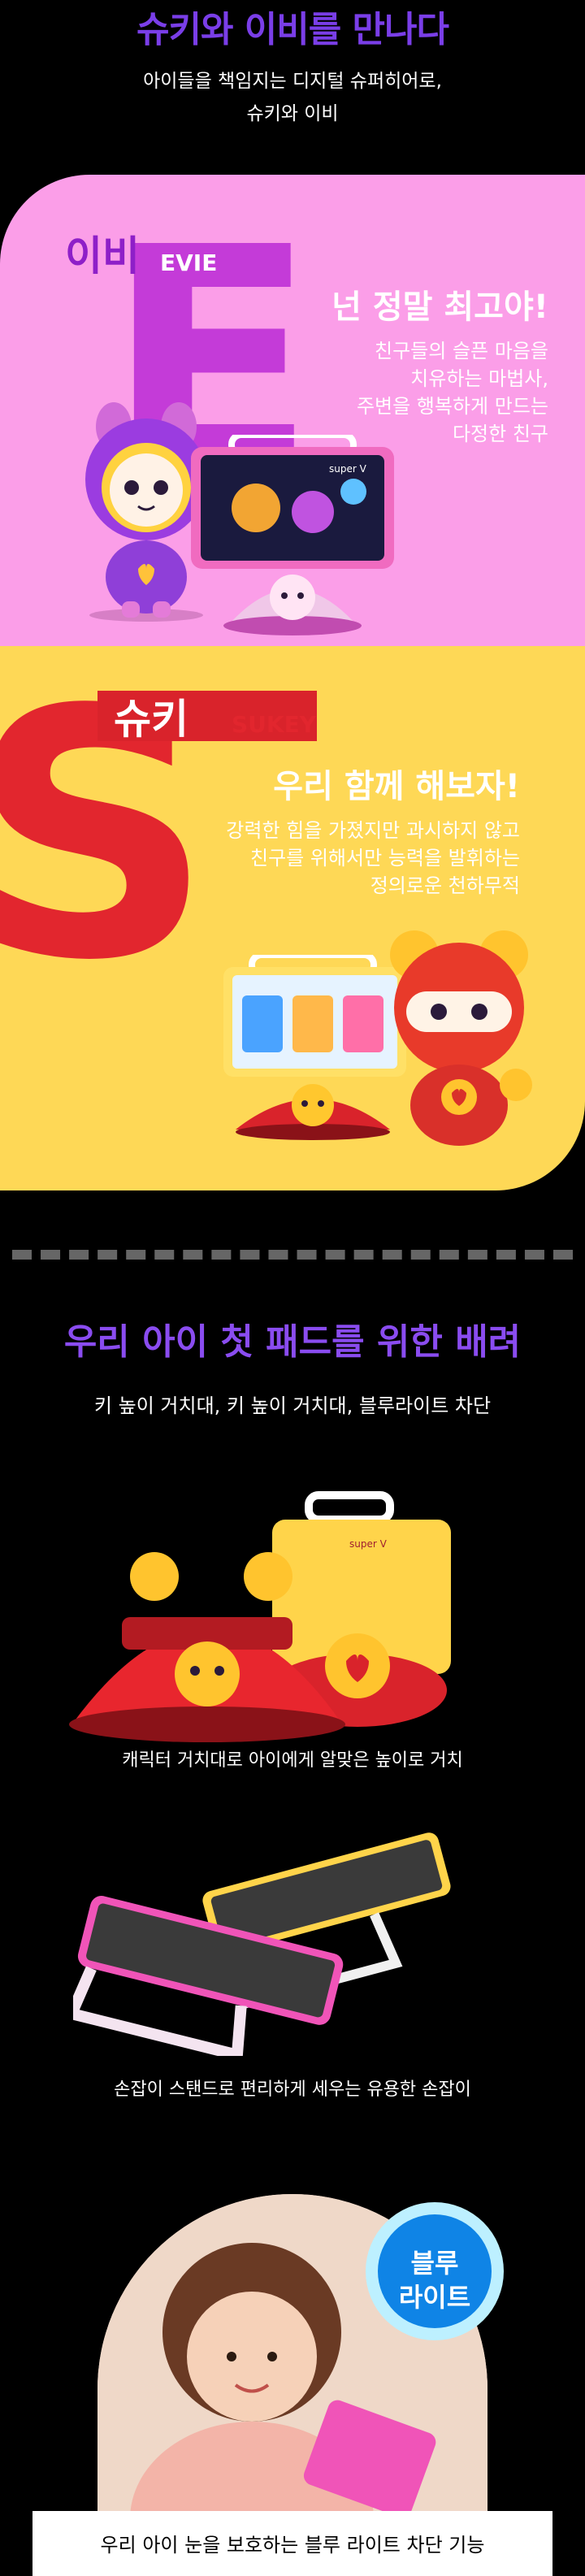  Describe the element at coordinates (274, 725) in the screenshot. I see `sukey-name-en: SUKEY` at that location.